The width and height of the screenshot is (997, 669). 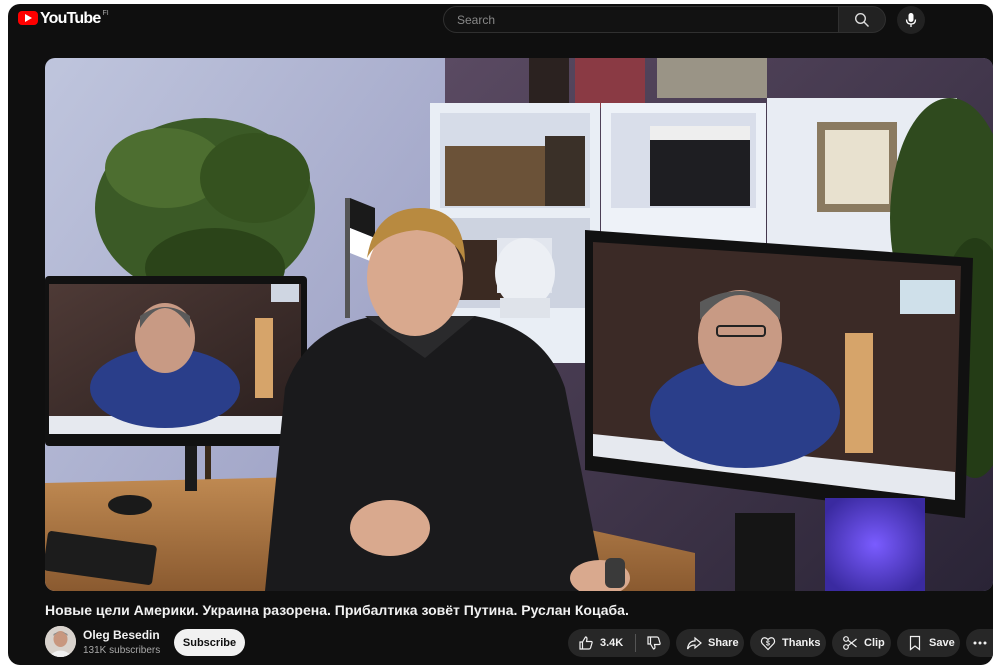 I want to click on like-button: 3.4K, so click(x=600, y=643).